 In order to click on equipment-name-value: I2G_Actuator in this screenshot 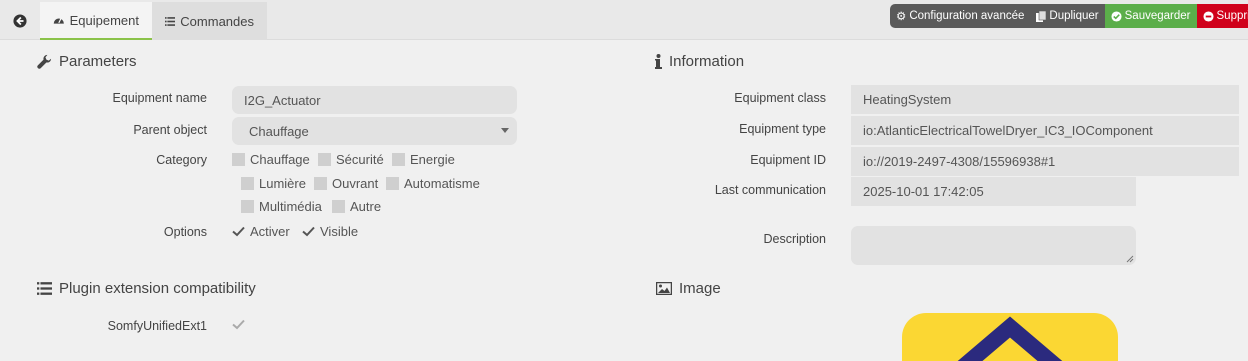, I will do `click(282, 100)`.